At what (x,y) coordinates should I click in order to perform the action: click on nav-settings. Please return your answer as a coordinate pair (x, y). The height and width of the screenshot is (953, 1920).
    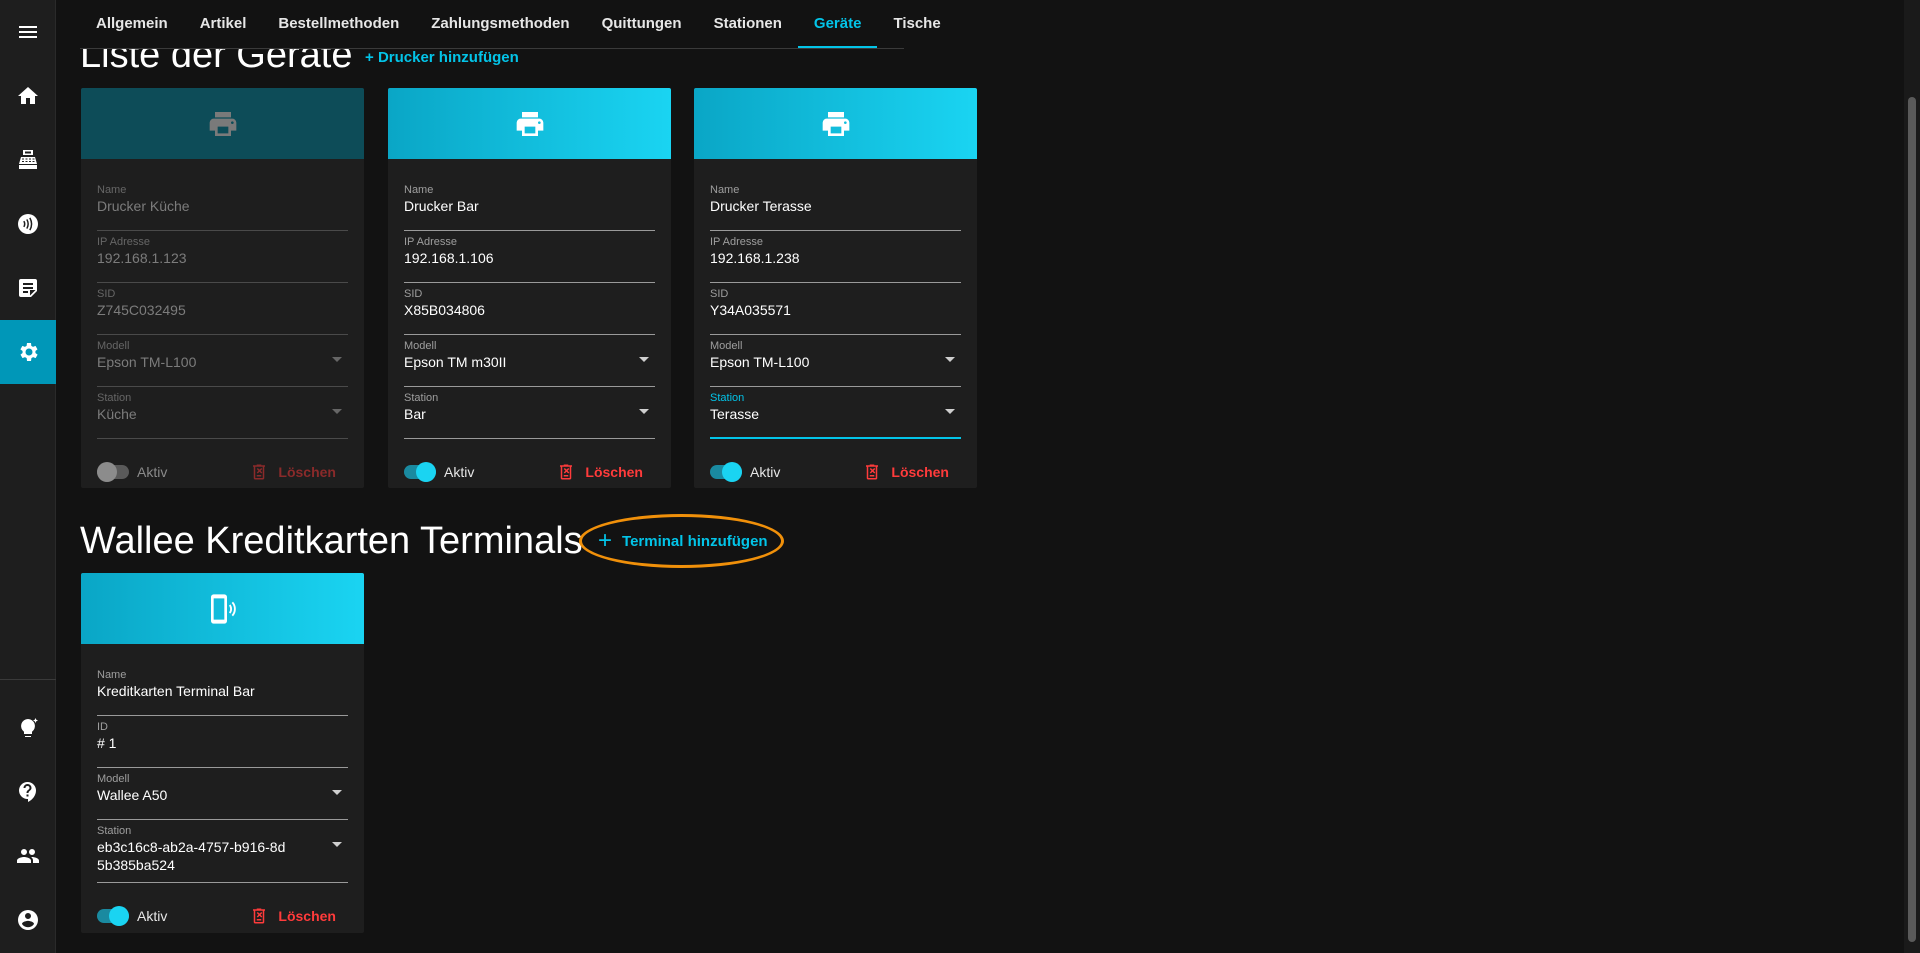
    Looking at the image, I should click on (28, 352).